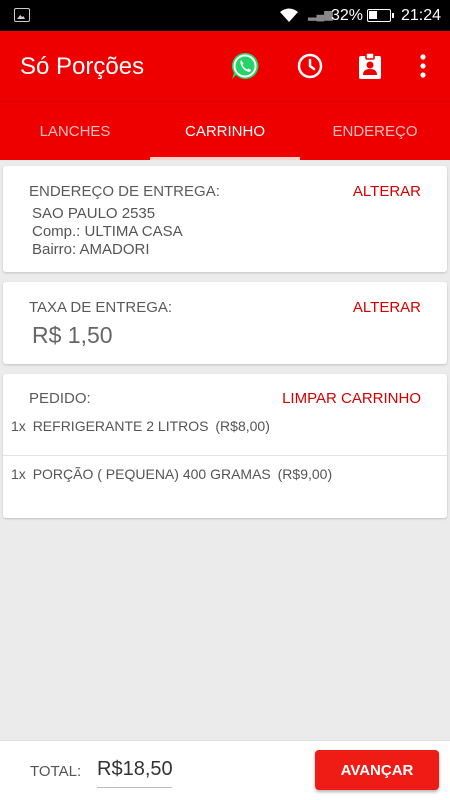  What do you see at coordinates (107, 231) in the screenshot?
I see `address-complement: Comp.: ULTIMA CASA` at bounding box center [107, 231].